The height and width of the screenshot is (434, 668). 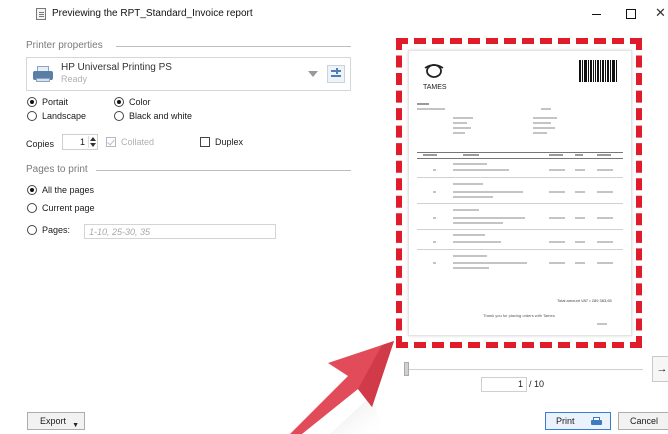 I want to click on export-button: Export ▼, so click(x=56, y=421).